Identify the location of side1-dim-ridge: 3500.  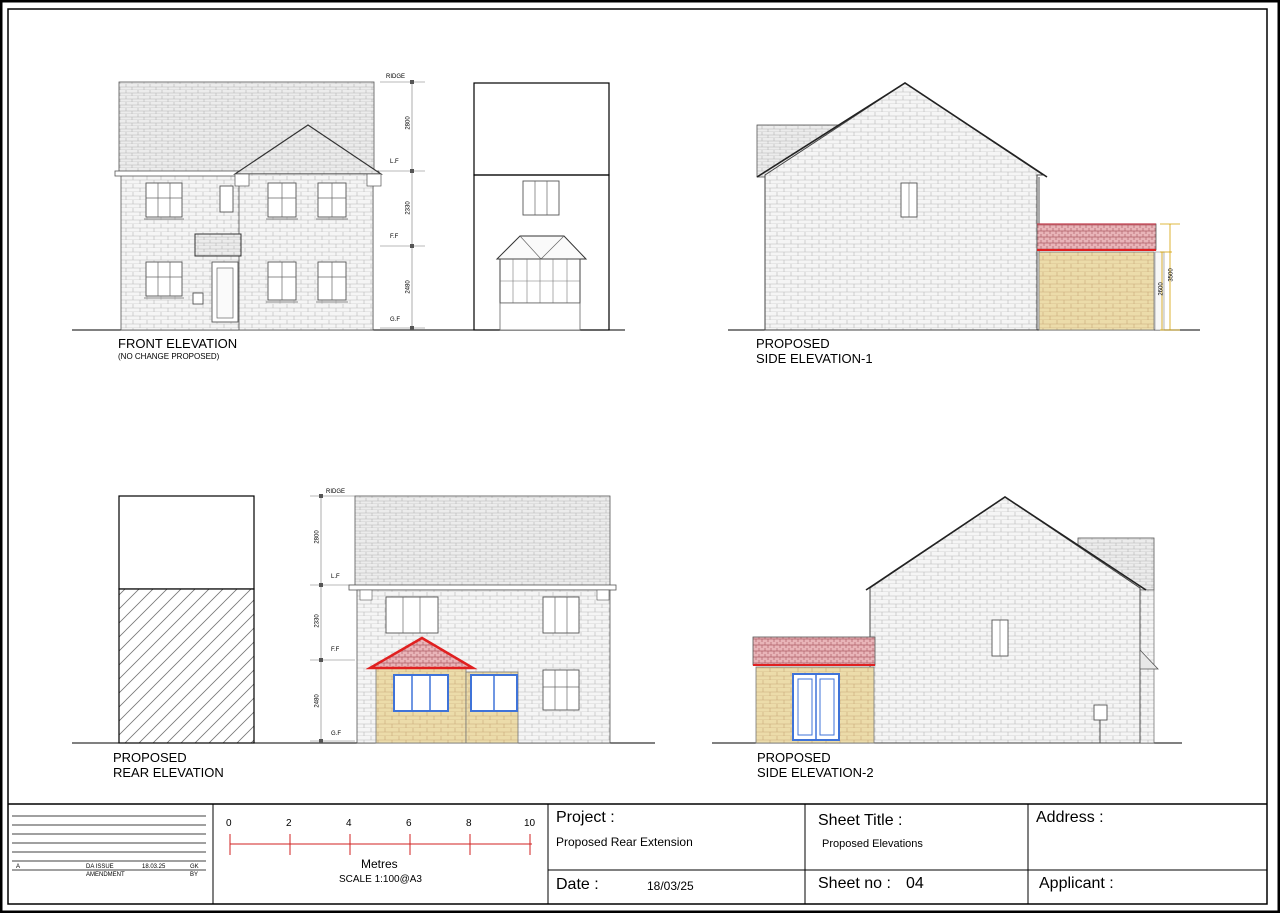
(1171, 275).